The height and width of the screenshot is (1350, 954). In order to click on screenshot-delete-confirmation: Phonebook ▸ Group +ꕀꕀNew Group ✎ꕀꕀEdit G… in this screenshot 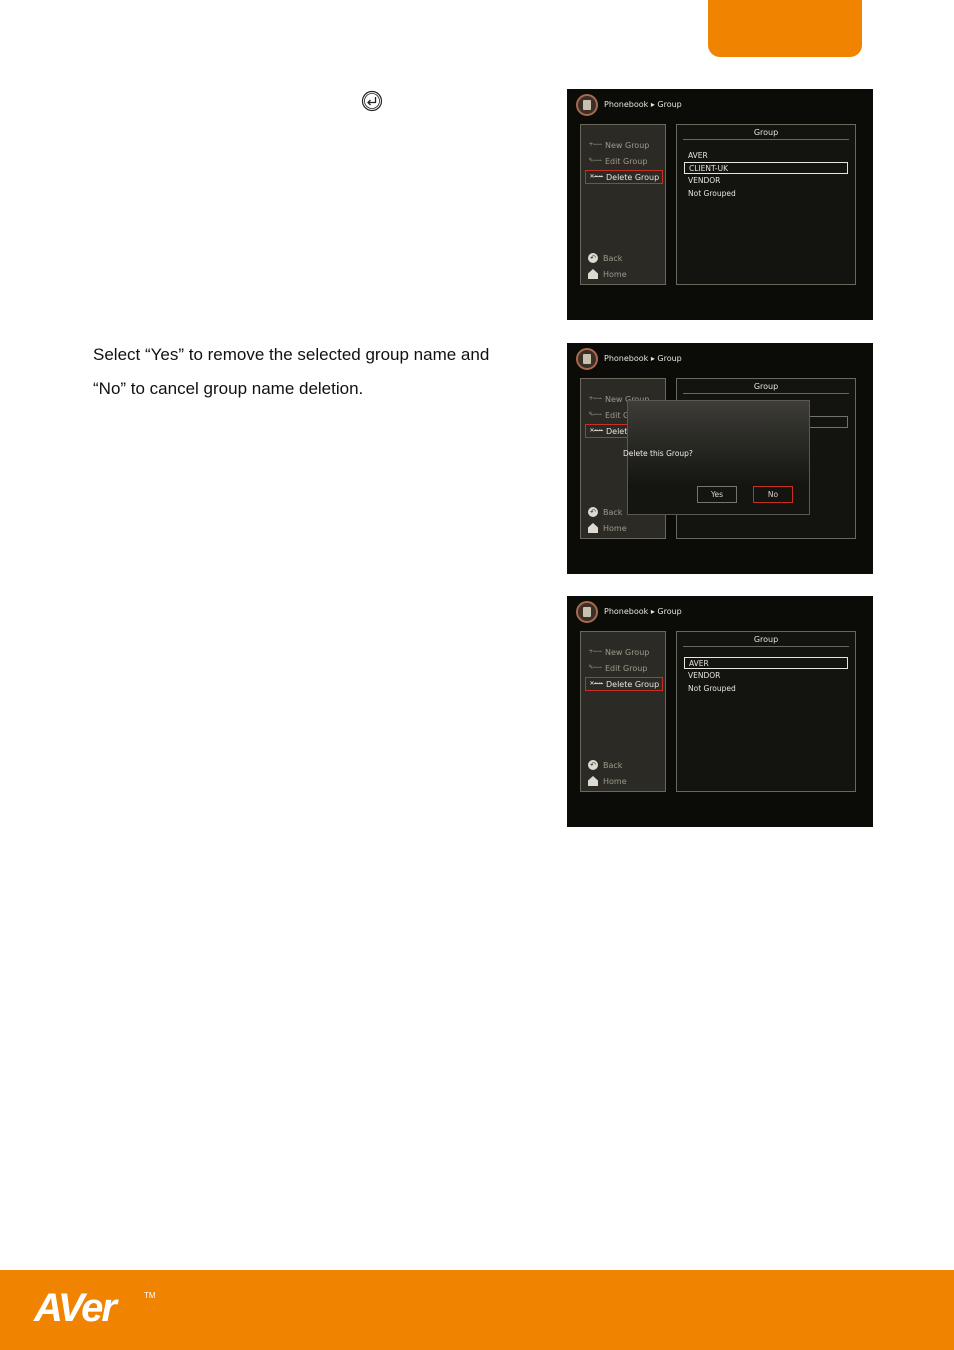, I will do `click(720, 458)`.